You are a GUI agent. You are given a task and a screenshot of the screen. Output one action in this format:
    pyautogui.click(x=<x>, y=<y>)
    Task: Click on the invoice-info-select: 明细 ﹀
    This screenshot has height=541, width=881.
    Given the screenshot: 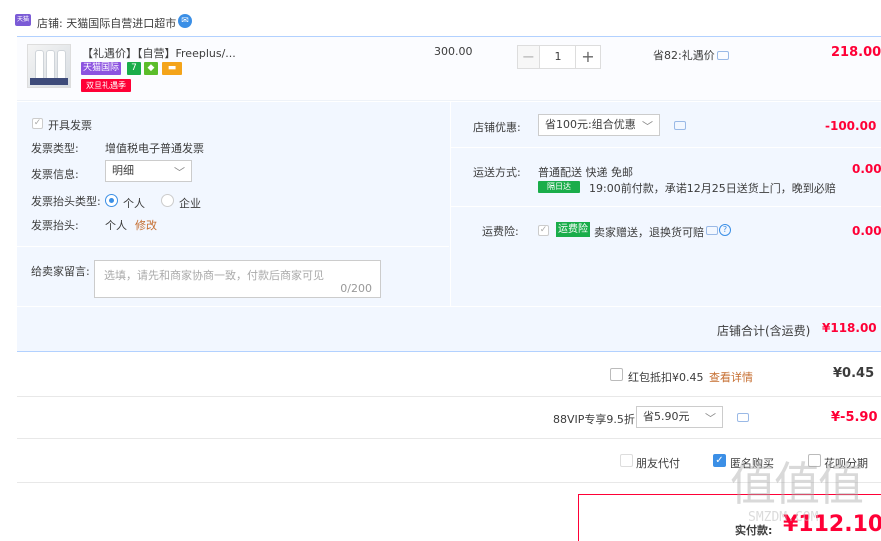 What is the action you would take?
    pyautogui.click(x=148, y=171)
    